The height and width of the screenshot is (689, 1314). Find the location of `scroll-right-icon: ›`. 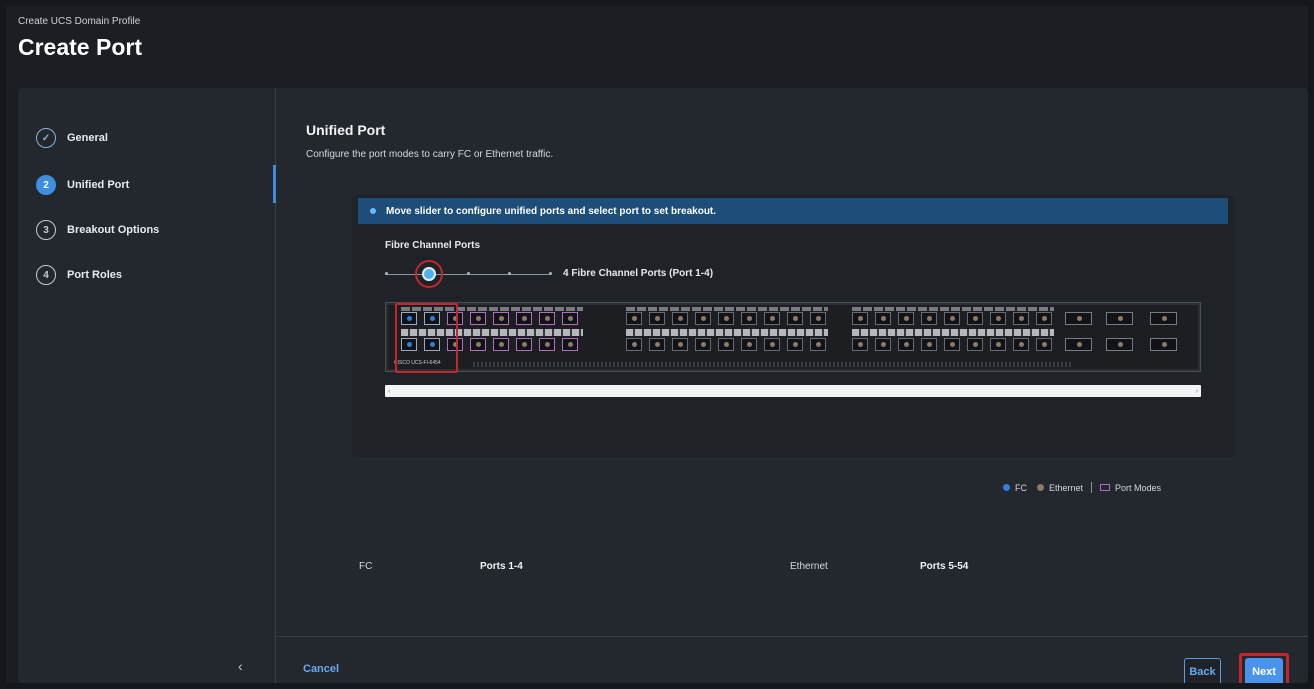

scroll-right-icon: › is located at coordinates (1197, 391).